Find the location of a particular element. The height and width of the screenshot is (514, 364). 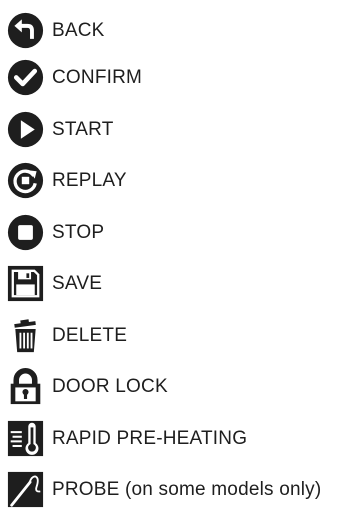

rapid-preheat-icon is located at coordinates (25, 438).